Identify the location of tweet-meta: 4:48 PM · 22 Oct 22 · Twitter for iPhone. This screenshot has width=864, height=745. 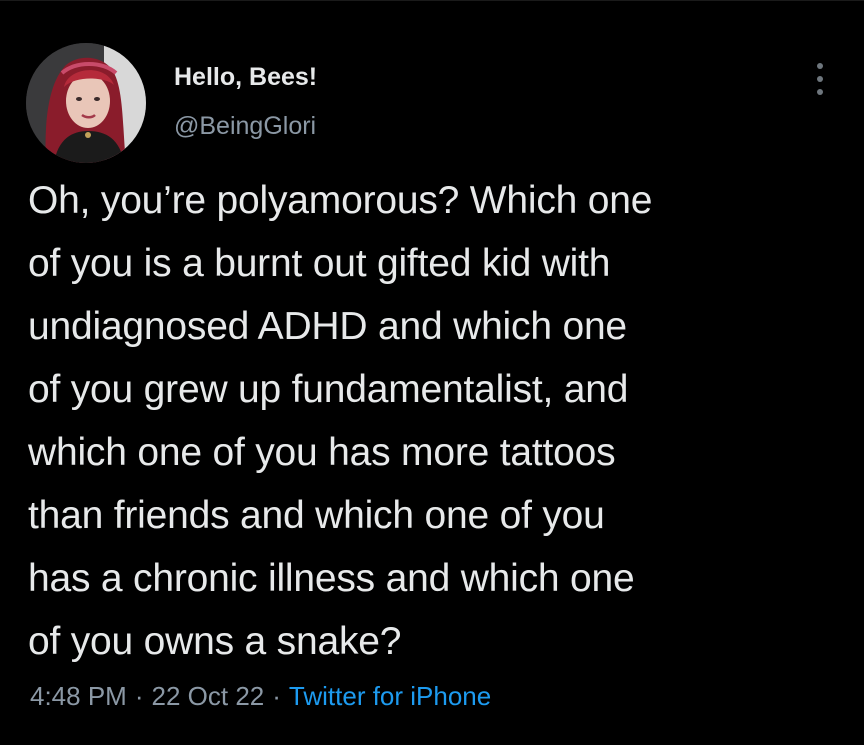
(260, 696).